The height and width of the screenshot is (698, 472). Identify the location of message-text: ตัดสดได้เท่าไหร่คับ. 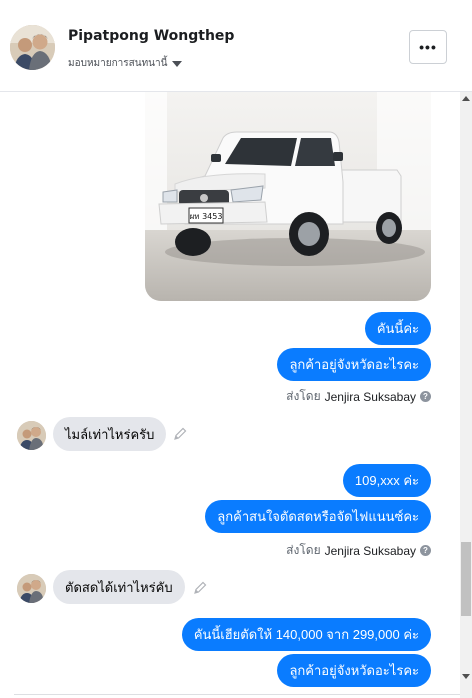
(119, 587).